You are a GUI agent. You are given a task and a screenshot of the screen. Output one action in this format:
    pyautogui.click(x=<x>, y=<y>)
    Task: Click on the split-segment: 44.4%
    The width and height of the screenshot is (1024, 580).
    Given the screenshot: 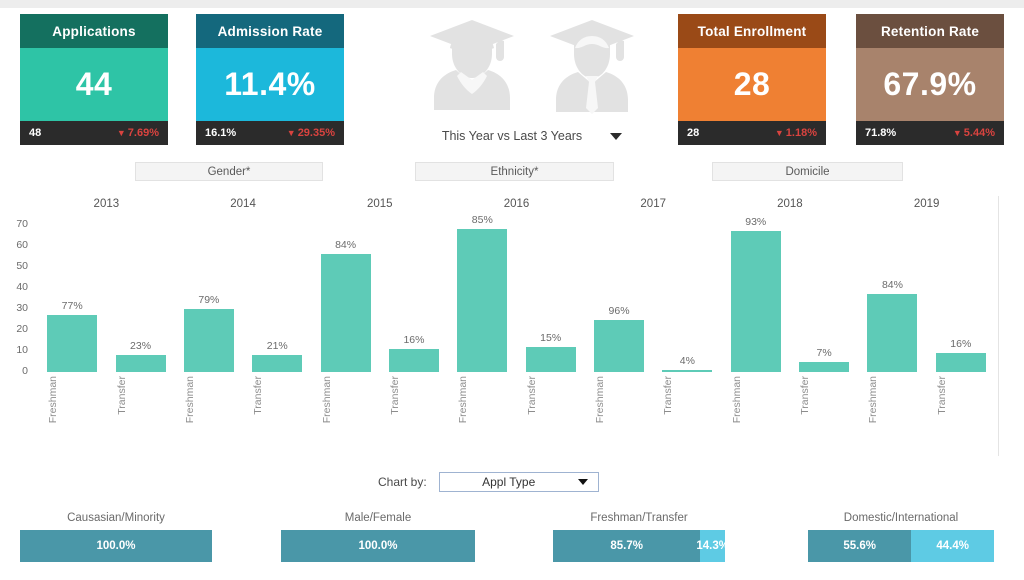 What is the action you would take?
    pyautogui.click(x=952, y=546)
    